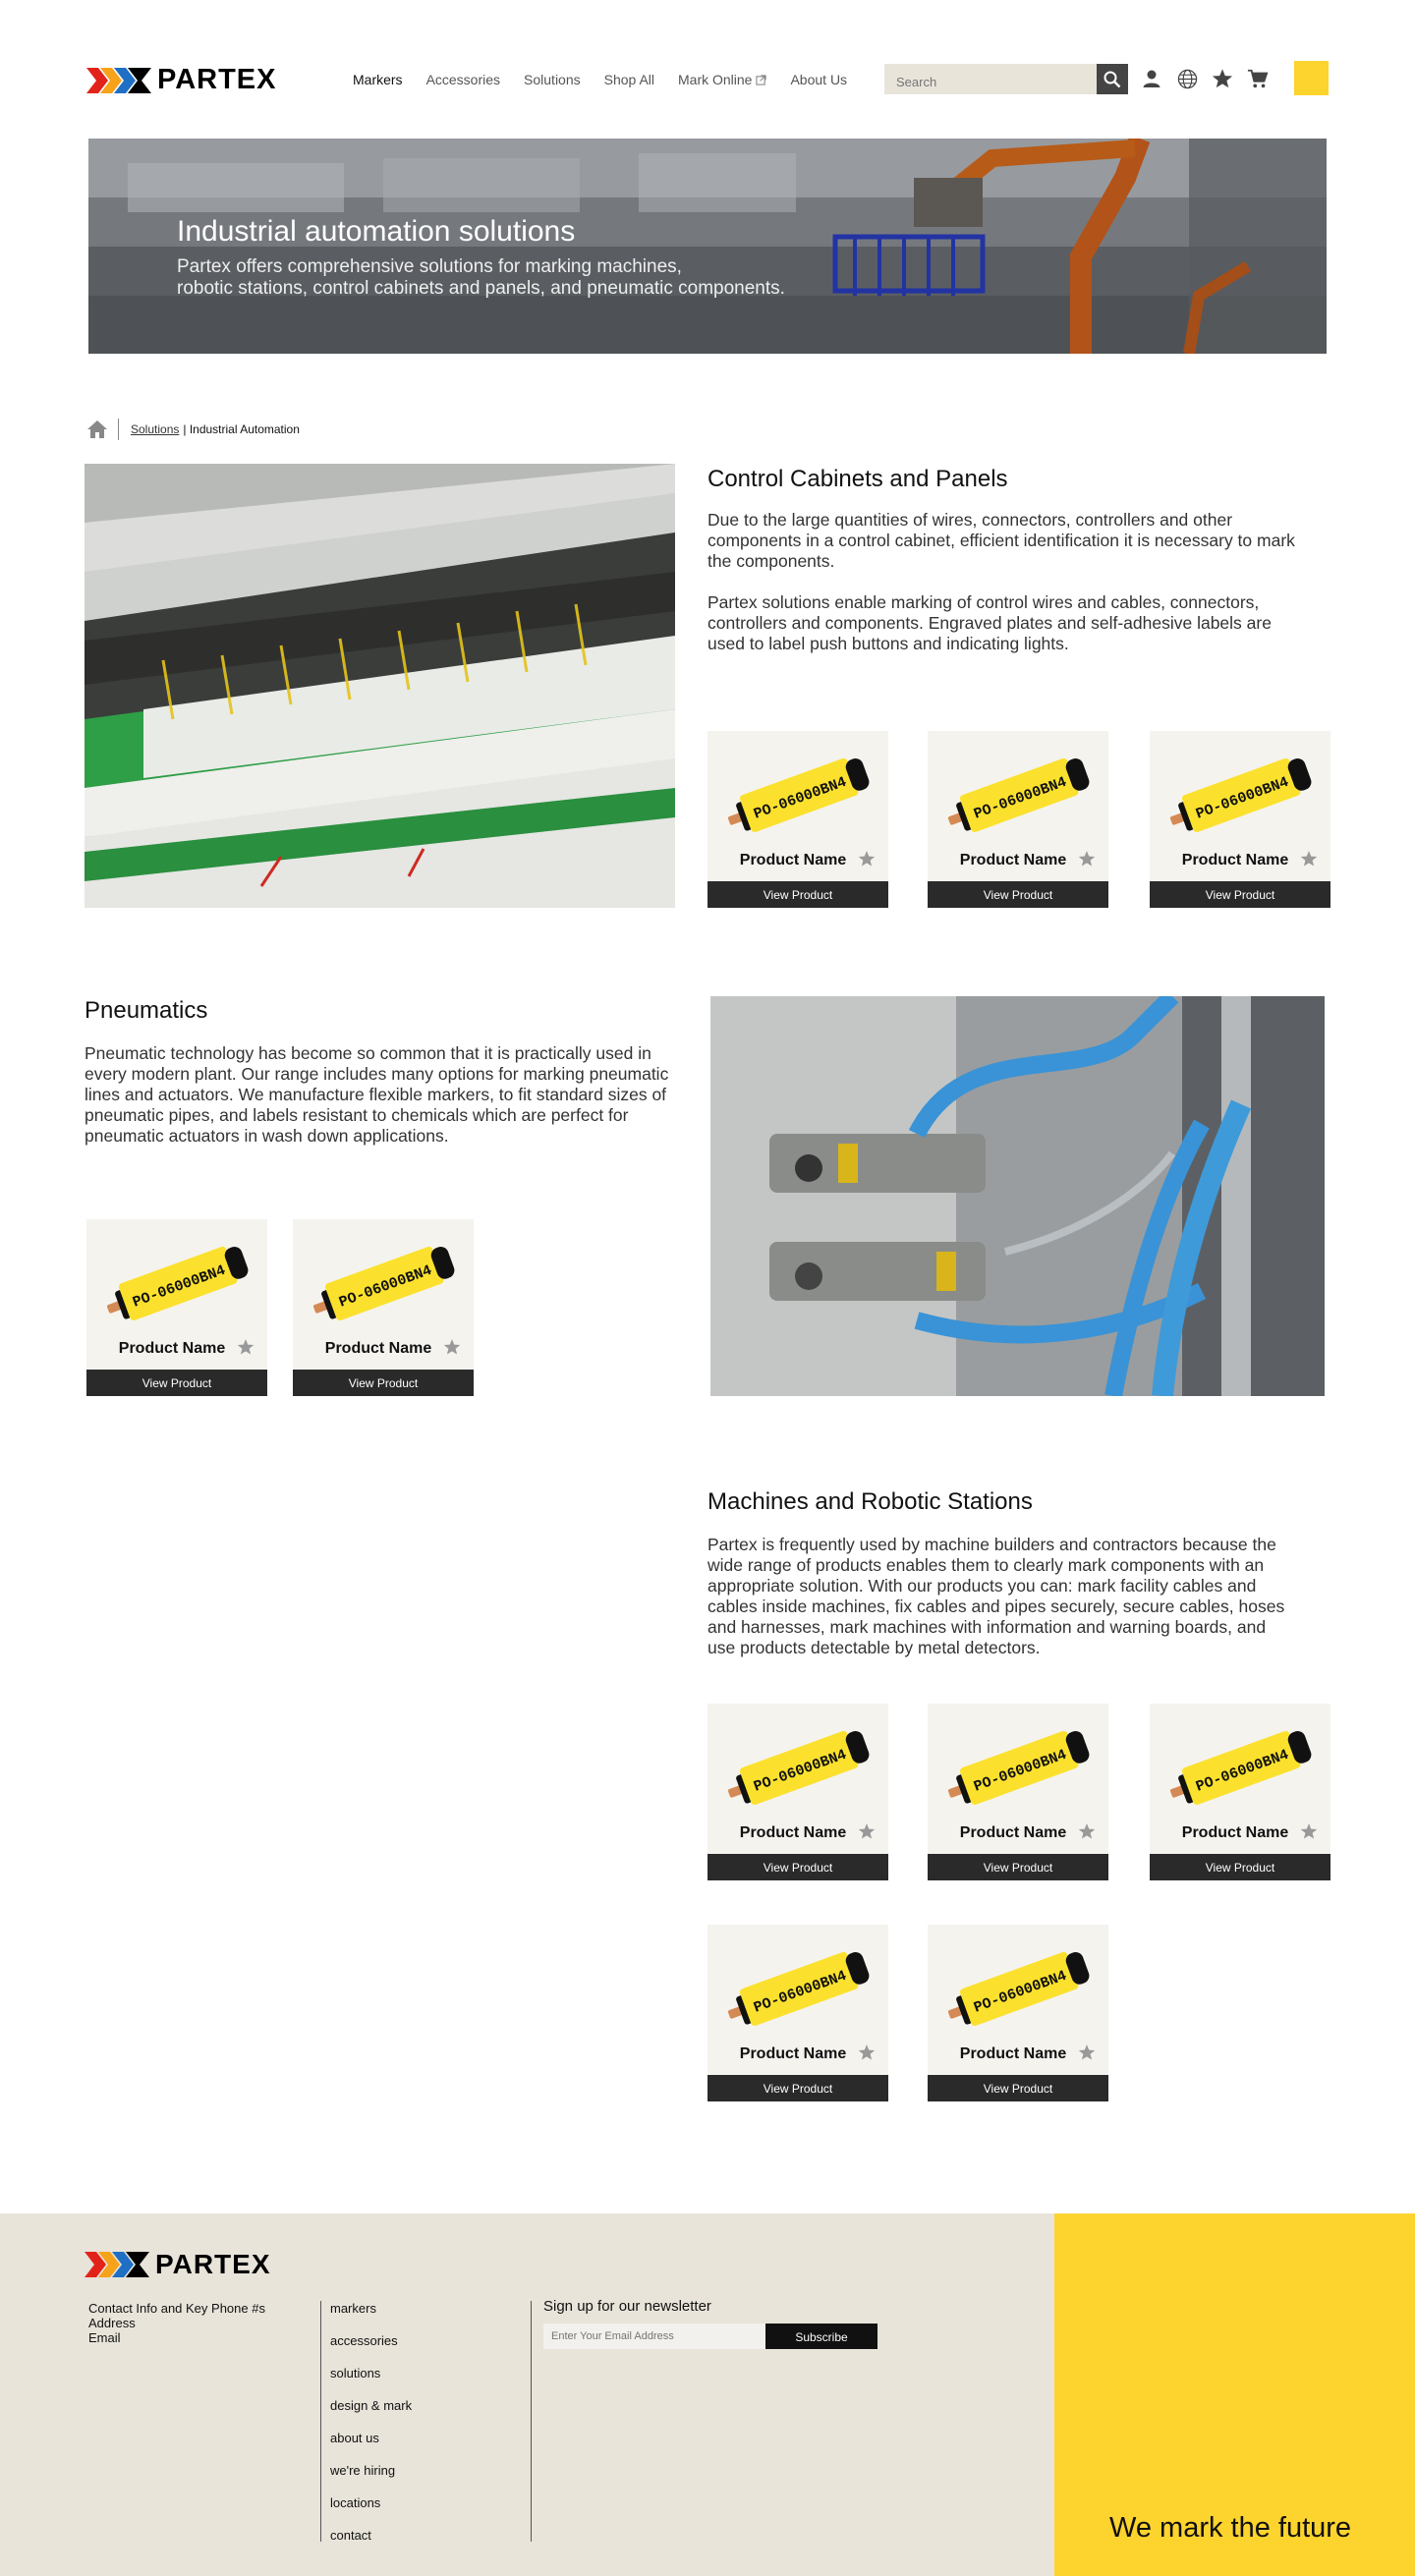  I want to click on star-icon, so click(1222, 78).